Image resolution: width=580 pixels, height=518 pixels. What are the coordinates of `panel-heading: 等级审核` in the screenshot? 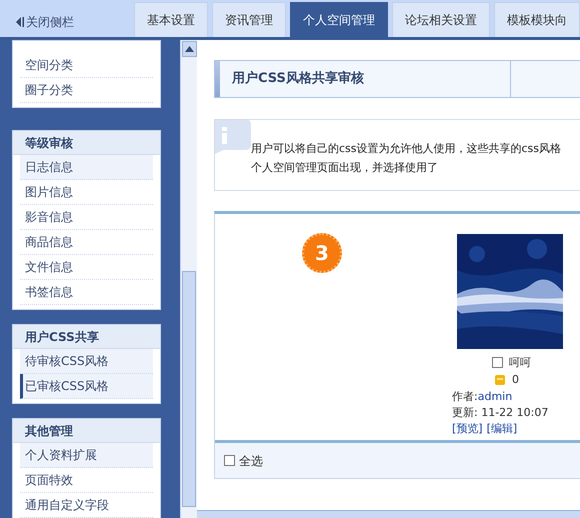 It's located at (86, 143).